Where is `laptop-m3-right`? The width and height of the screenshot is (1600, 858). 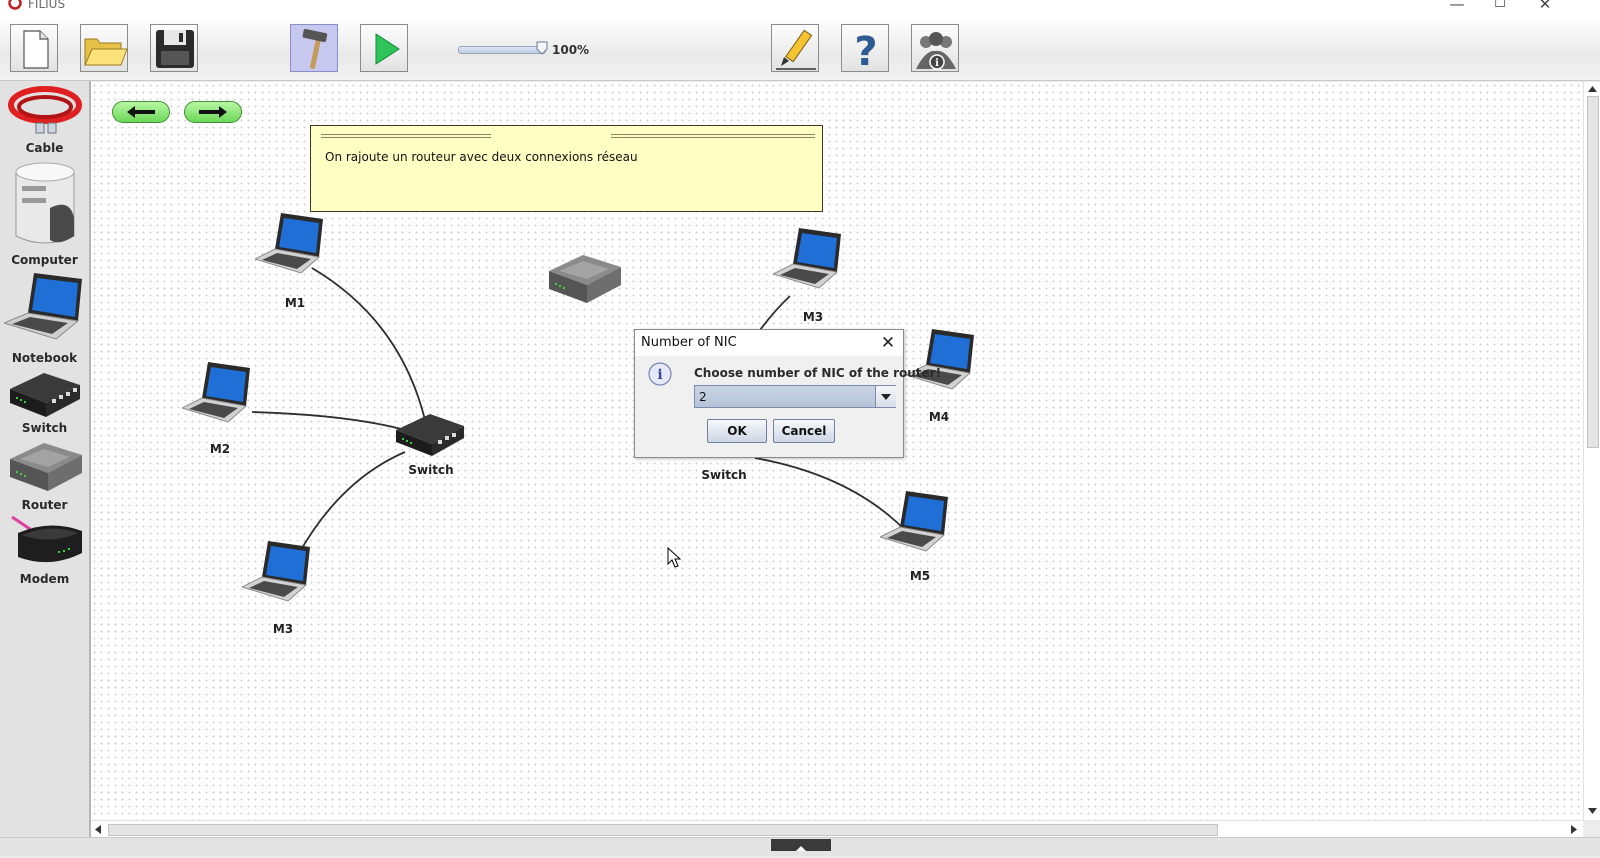 laptop-m3-right is located at coordinates (809, 259).